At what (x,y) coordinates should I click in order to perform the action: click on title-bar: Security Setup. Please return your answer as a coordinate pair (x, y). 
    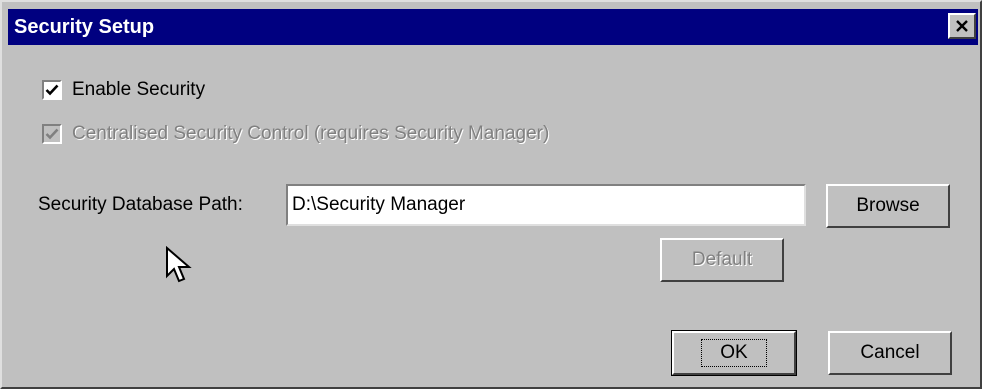
    Looking at the image, I should click on (493, 27).